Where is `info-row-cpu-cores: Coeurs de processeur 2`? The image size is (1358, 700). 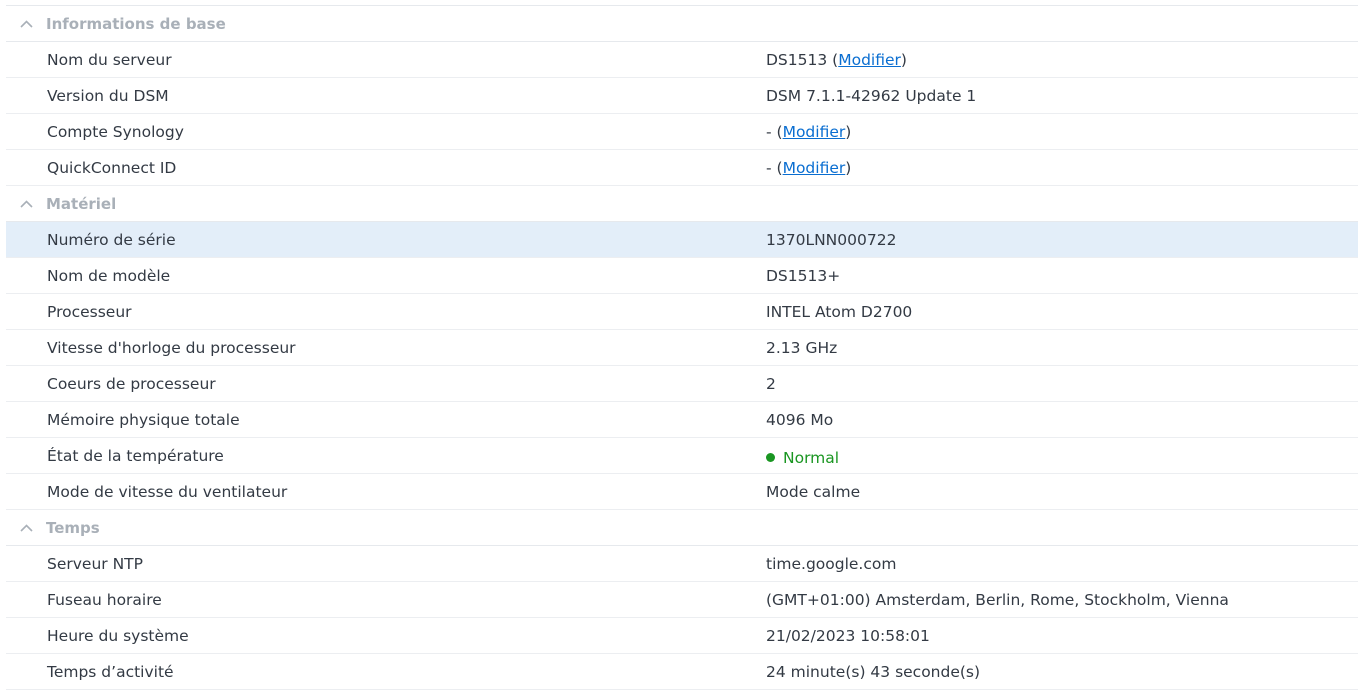 info-row-cpu-cores: Coeurs de processeur 2 is located at coordinates (682, 384).